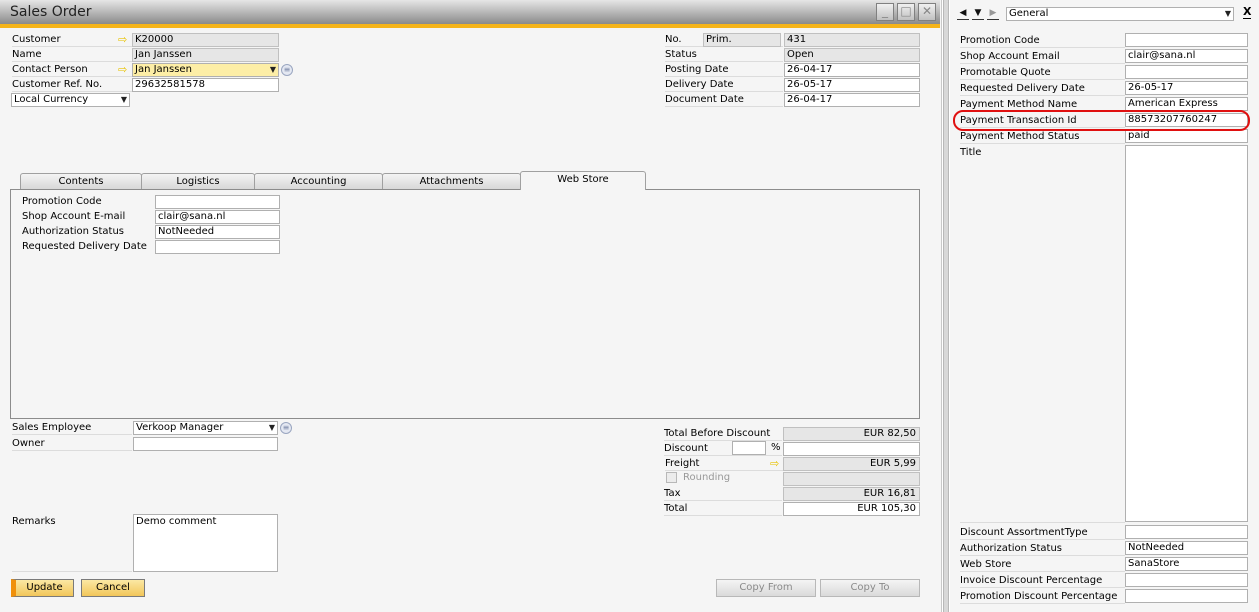 The image size is (1259, 612). I want to click on posting-date-field: 26-04-17, so click(852, 70).